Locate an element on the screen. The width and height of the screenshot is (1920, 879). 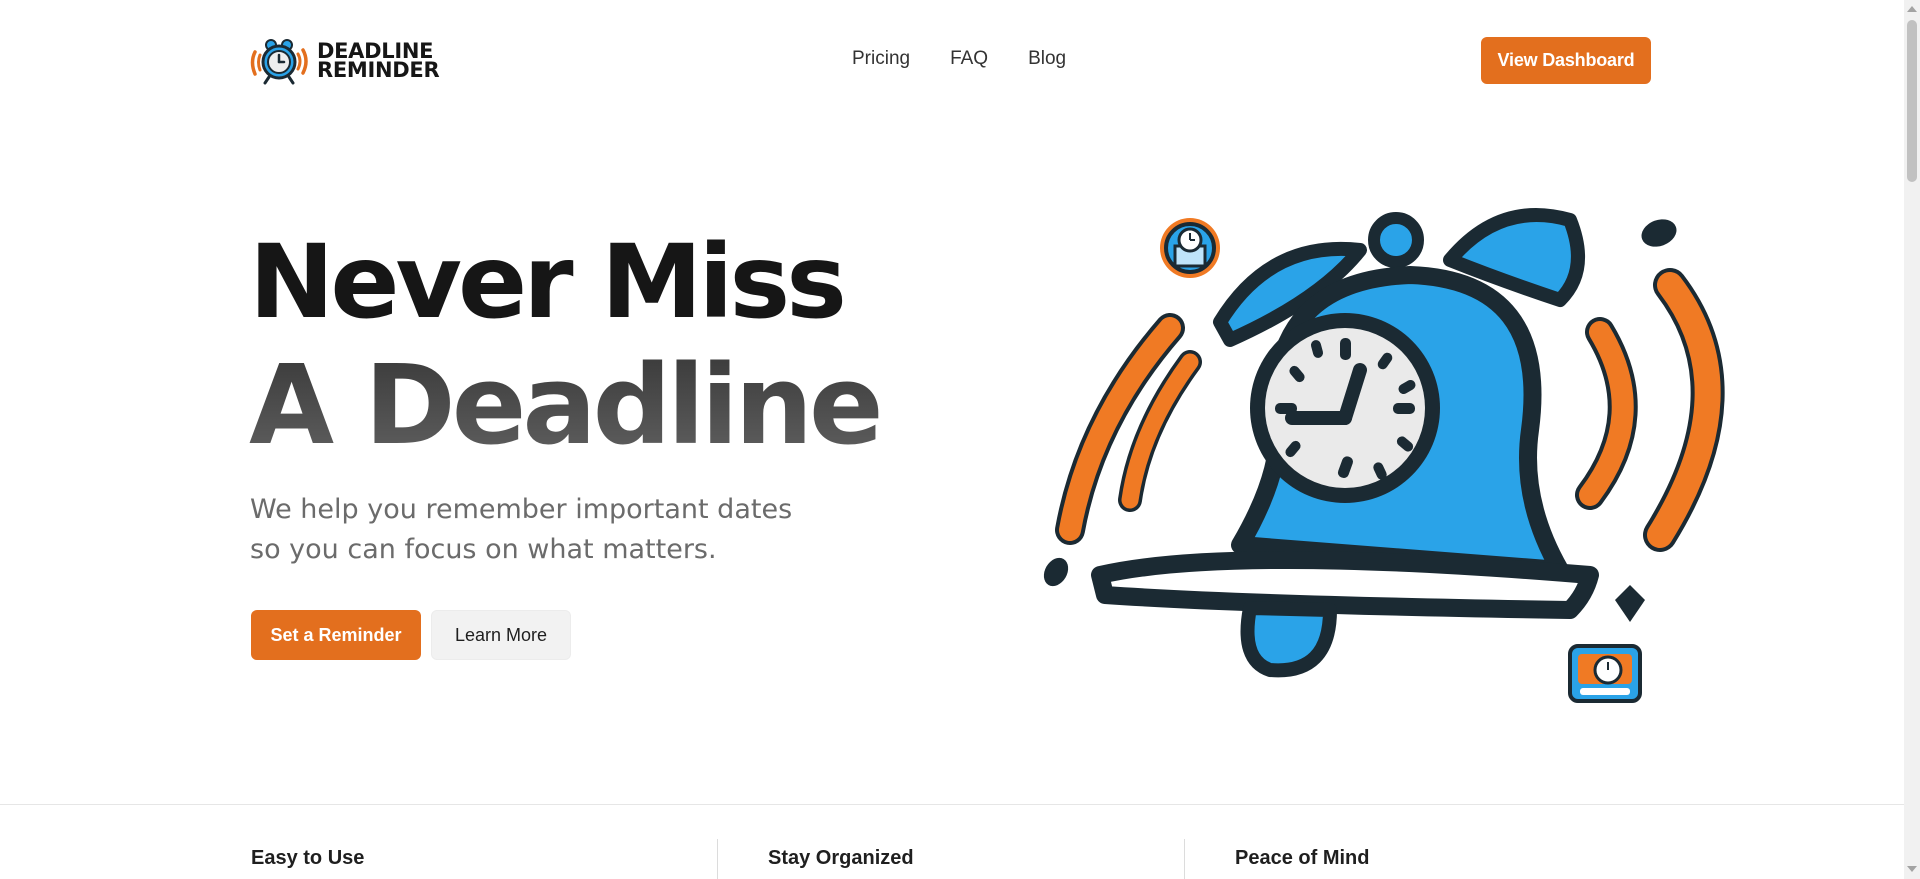
logo-wordmark: DEADLINE REMINDER is located at coordinates (378, 61).